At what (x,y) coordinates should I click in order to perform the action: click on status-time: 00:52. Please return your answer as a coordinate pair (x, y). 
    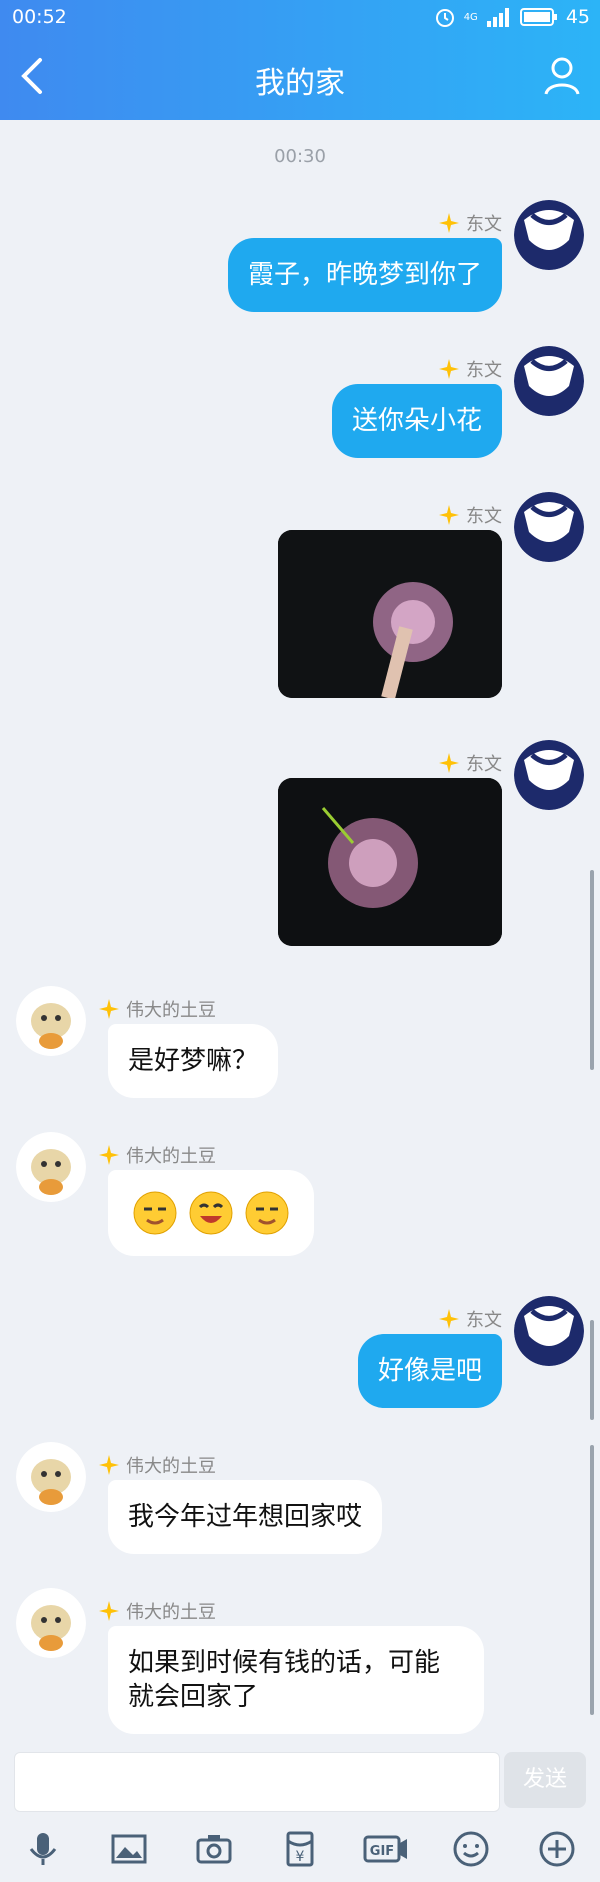
    Looking at the image, I should click on (39, 17).